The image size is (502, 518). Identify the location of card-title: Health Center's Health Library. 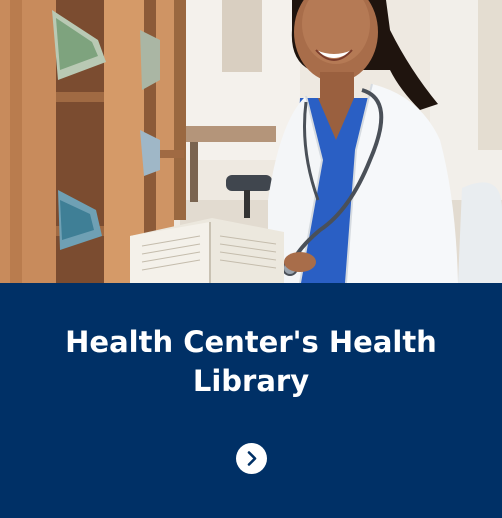
(251, 362).